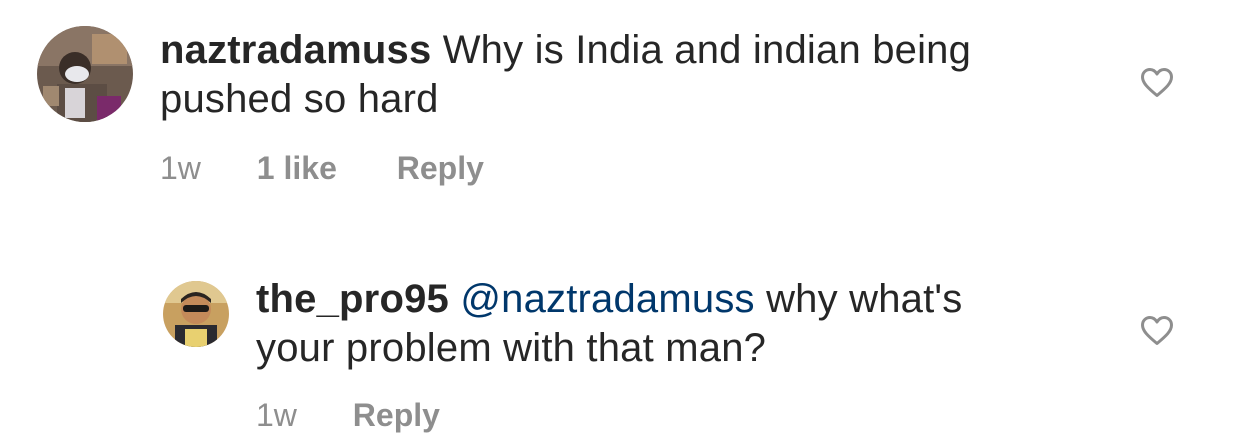  I want to click on username: the_pro95, so click(352, 299).